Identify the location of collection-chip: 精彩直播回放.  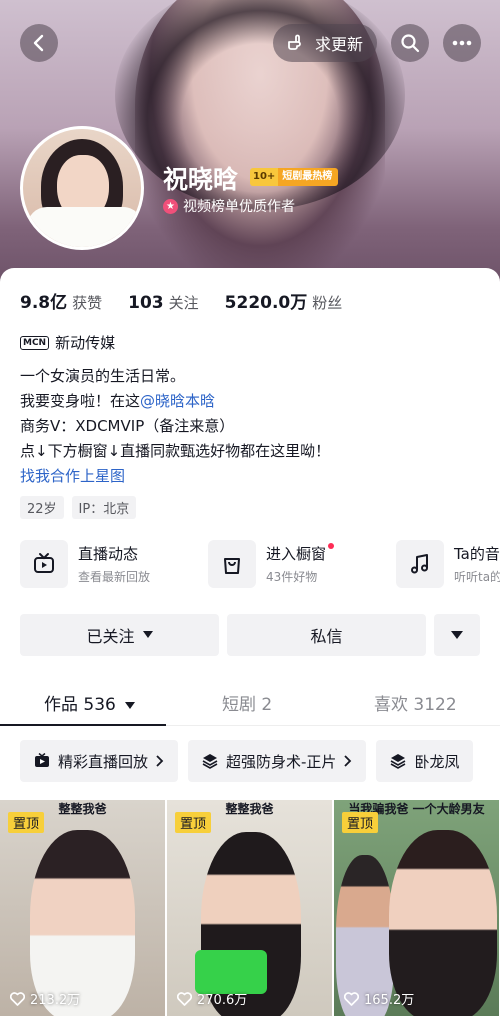
(99, 761).